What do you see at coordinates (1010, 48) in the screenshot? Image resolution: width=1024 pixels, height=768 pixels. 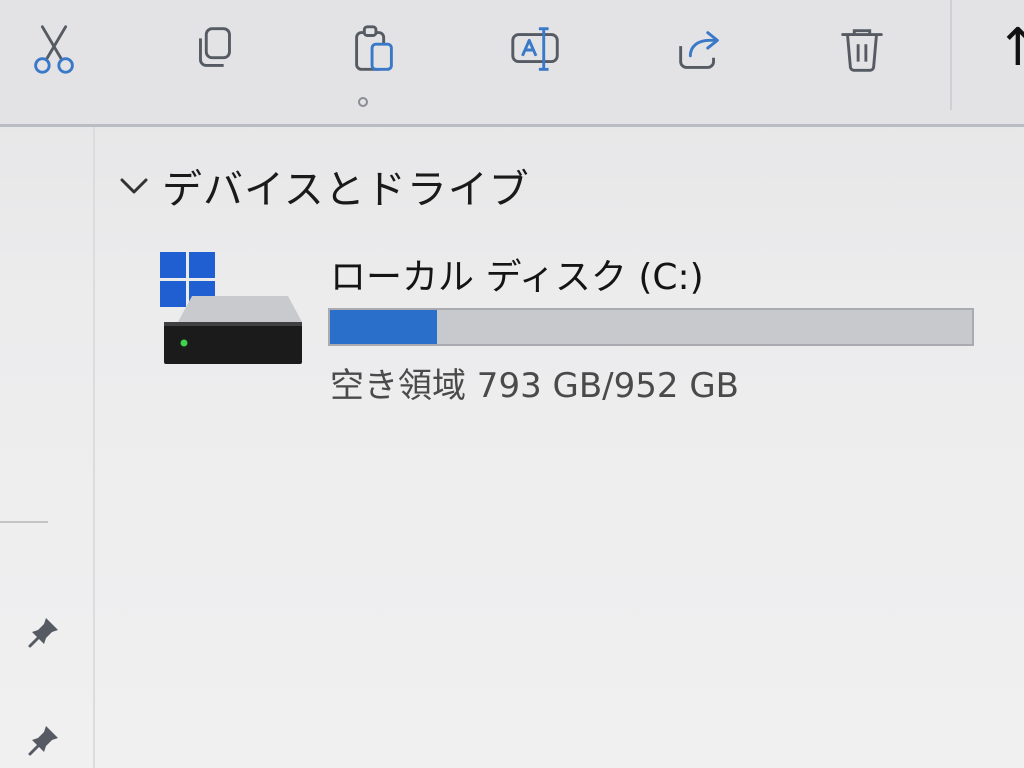 I see `sort-button: ↑` at bounding box center [1010, 48].